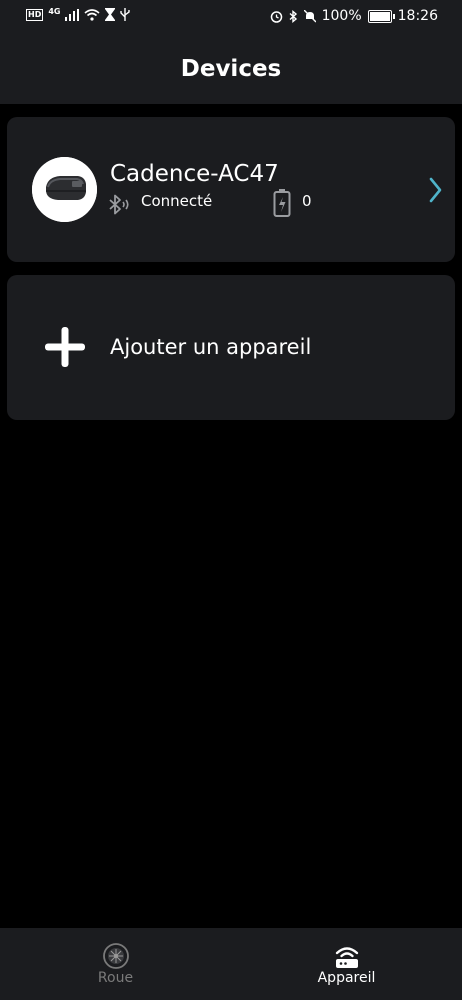 Image resolution: width=462 pixels, height=1000 pixels. I want to click on status-bar: HD 4G 100% 18:26, so click(231, 17).